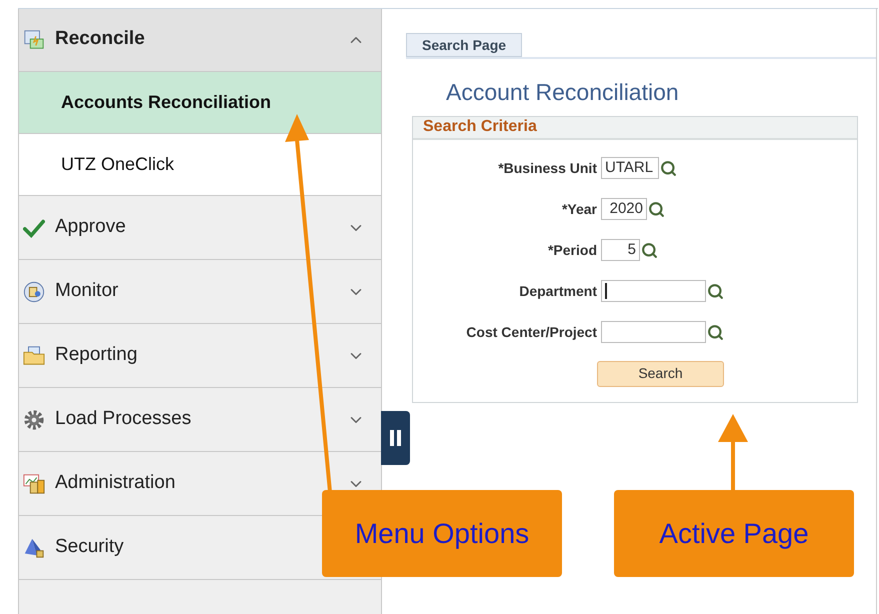 The height and width of the screenshot is (614, 879). I want to click on callout-tooltip: Menu Options, so click(442, 533).